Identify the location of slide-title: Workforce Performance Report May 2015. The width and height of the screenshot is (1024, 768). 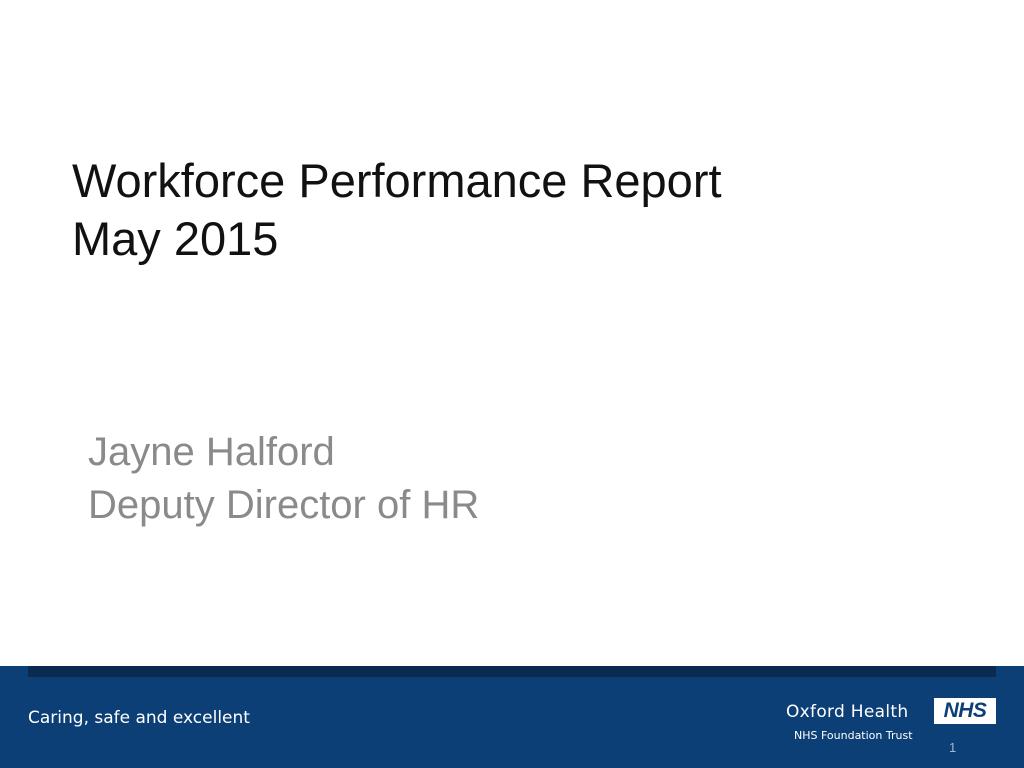
(522, 210).